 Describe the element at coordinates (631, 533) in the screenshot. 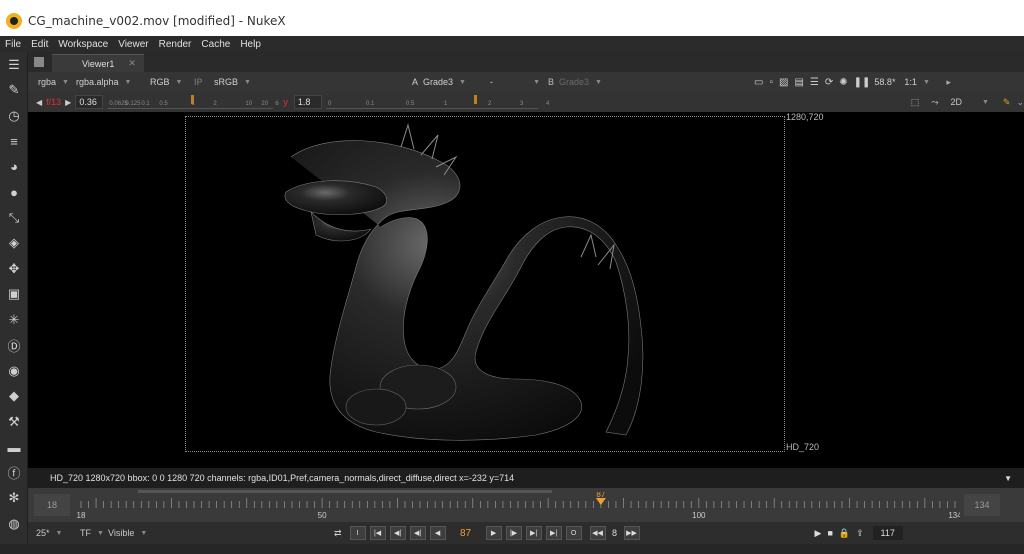

I see `step-forward-button: ▶▶` at that location.